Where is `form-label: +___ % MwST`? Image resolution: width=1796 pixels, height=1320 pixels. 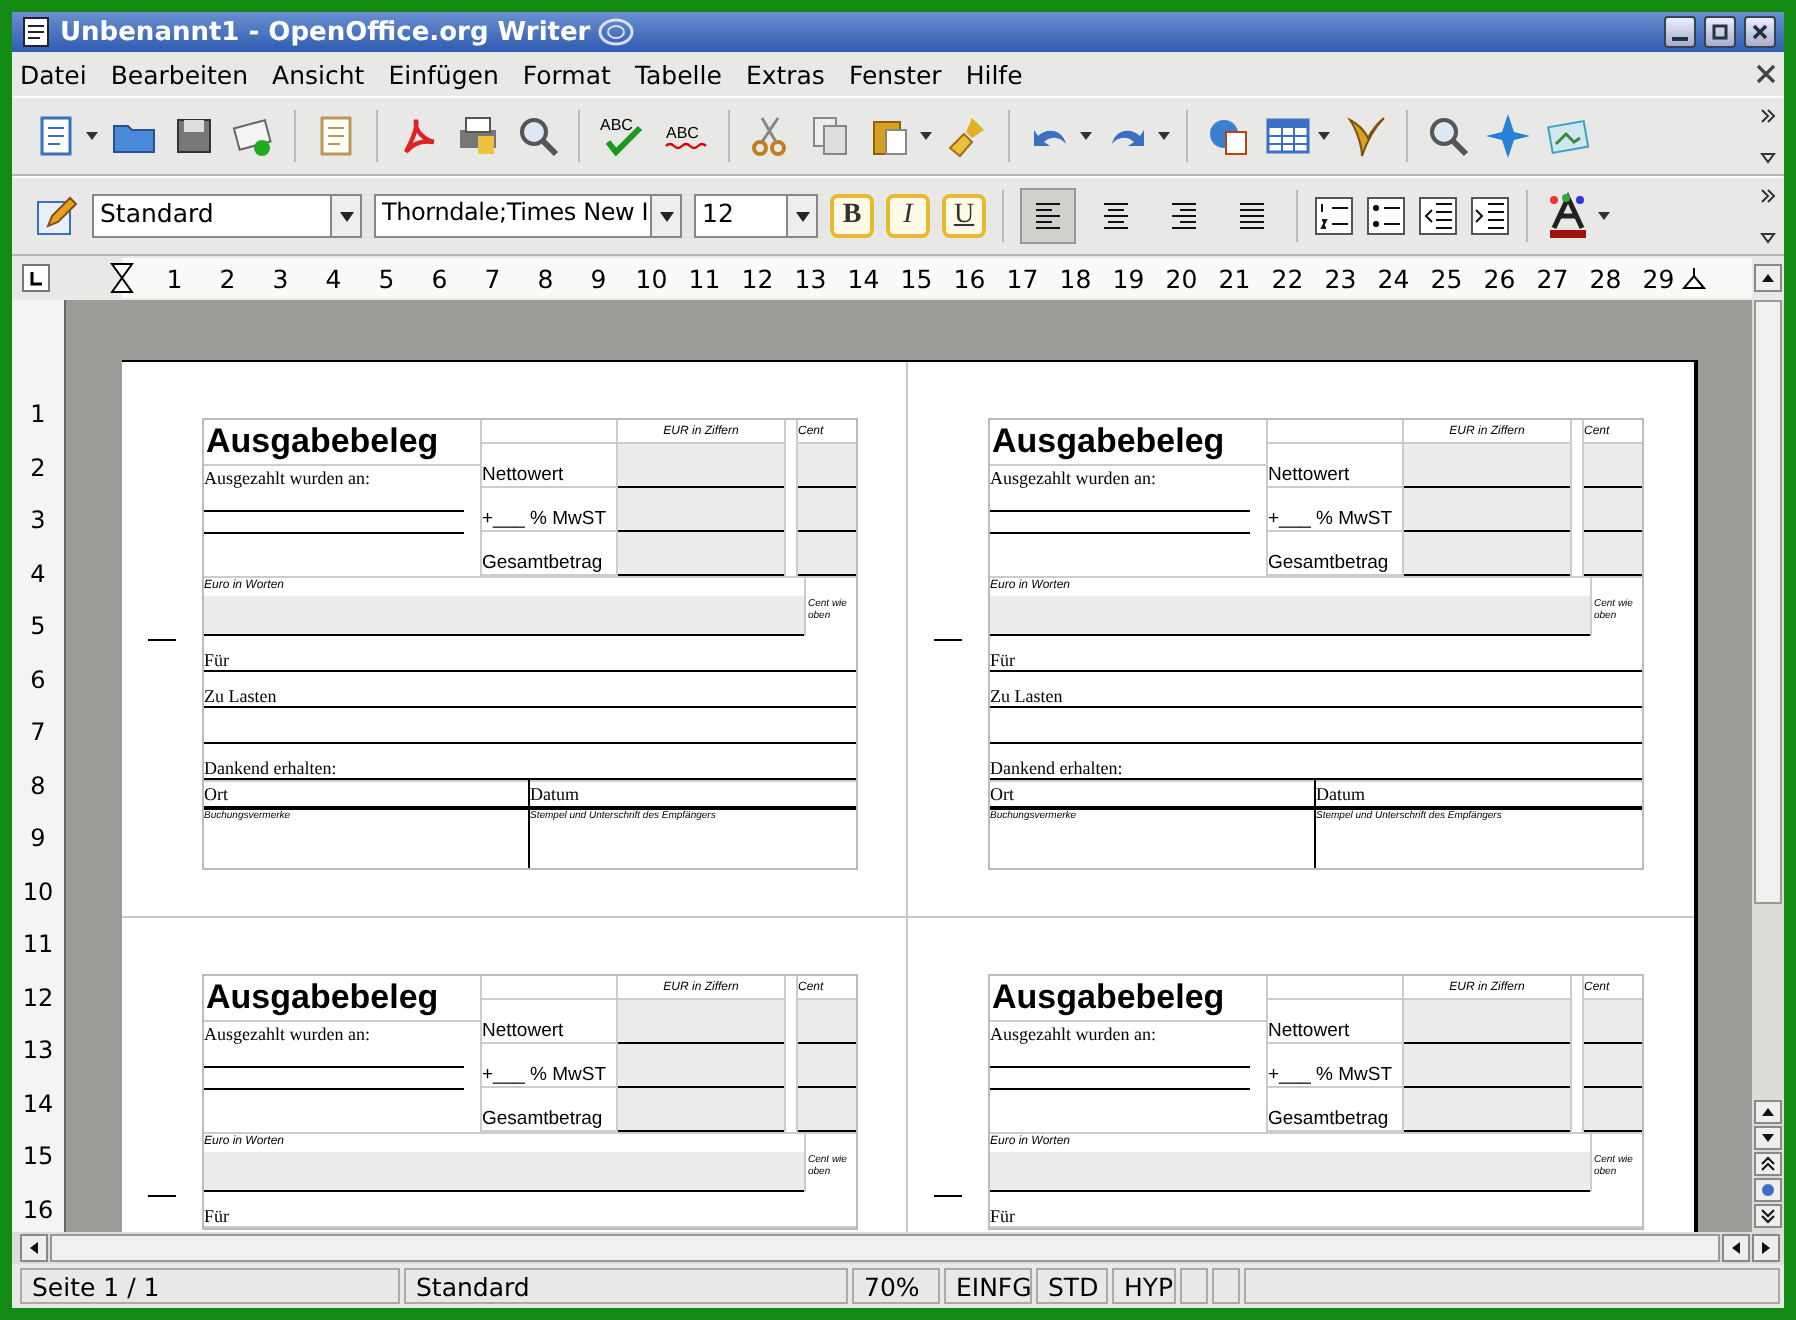
form-label: +___ % MwST is located at coordinates (1335, 510).